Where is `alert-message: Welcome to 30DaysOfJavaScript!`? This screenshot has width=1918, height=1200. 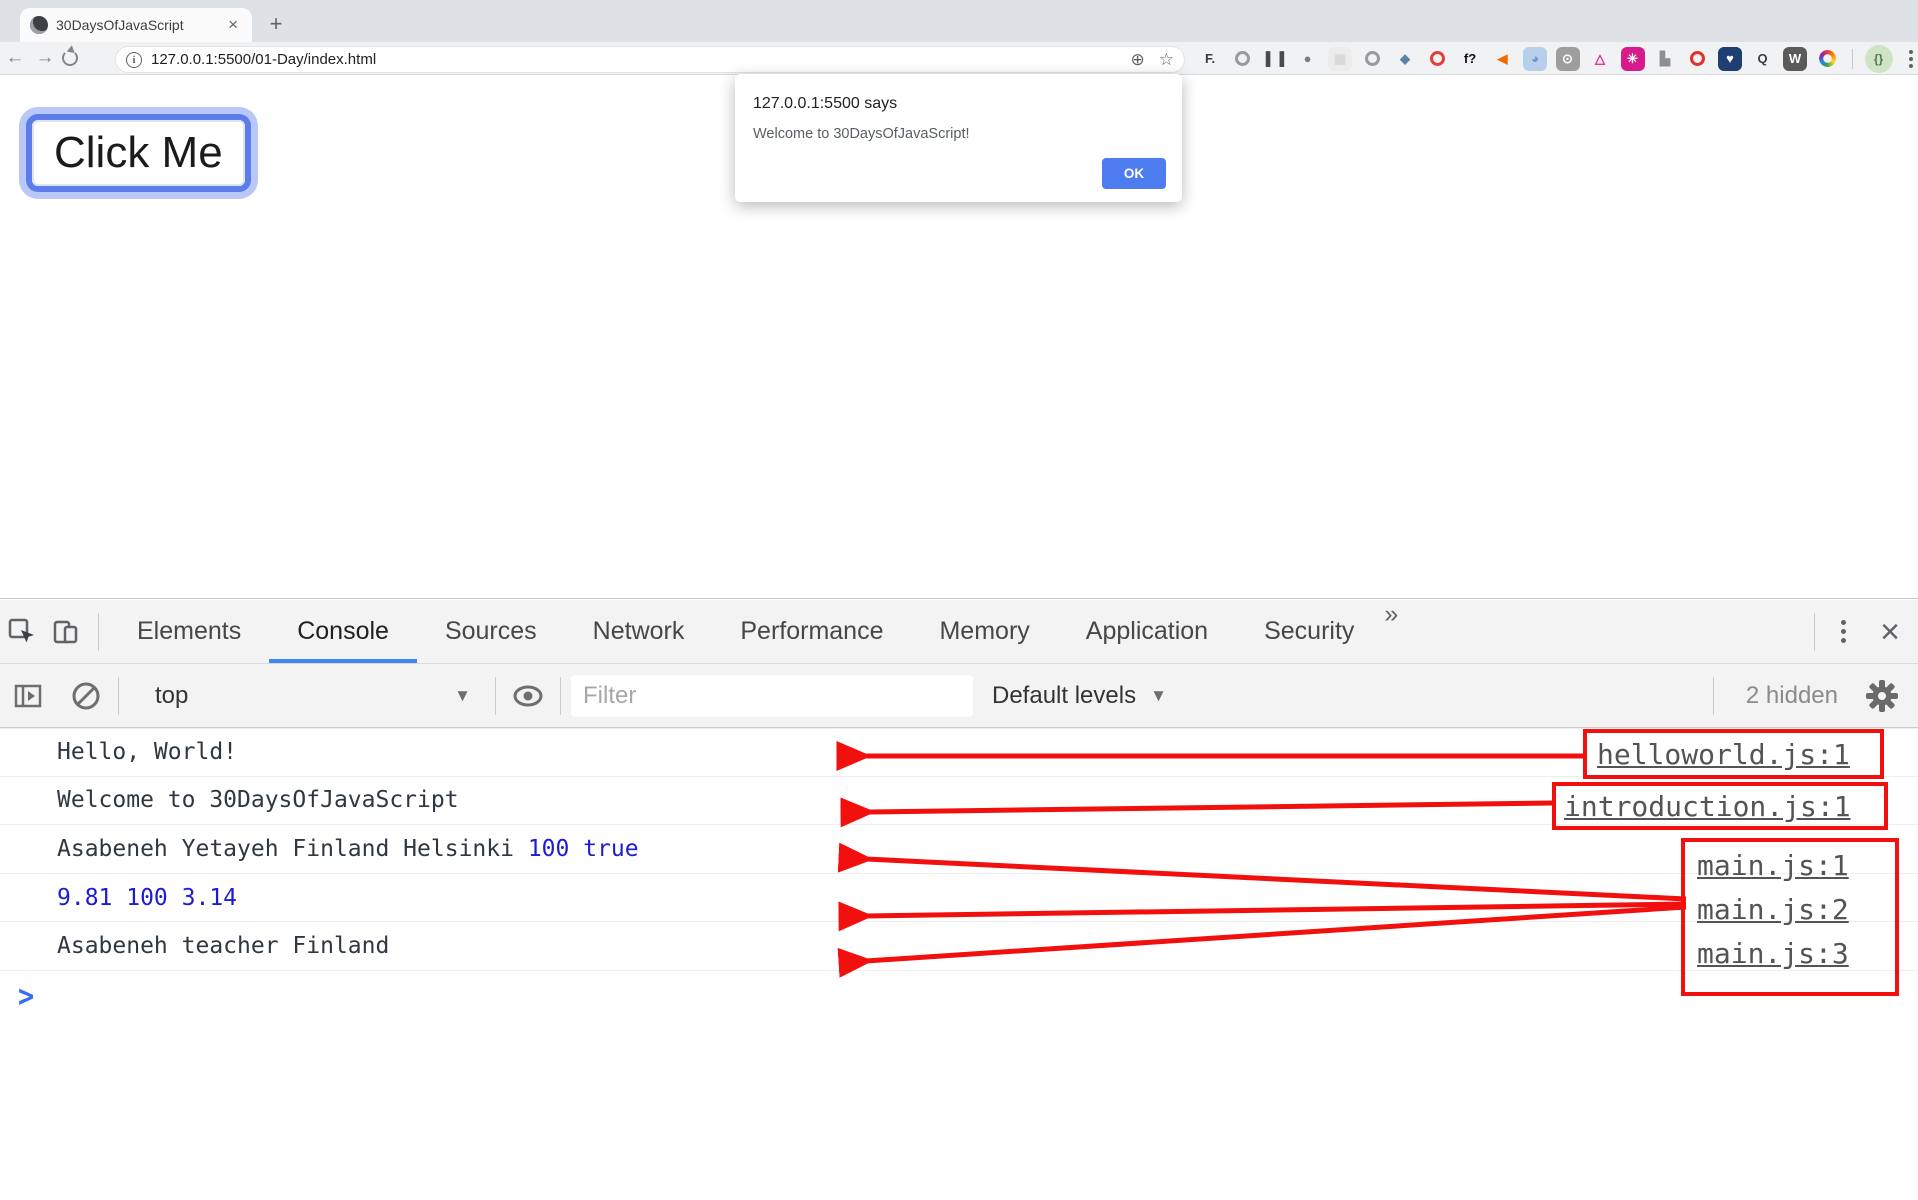 alert-message: Welcome to 30DaysOfJavaScript! is located at coordinates (861, 134).